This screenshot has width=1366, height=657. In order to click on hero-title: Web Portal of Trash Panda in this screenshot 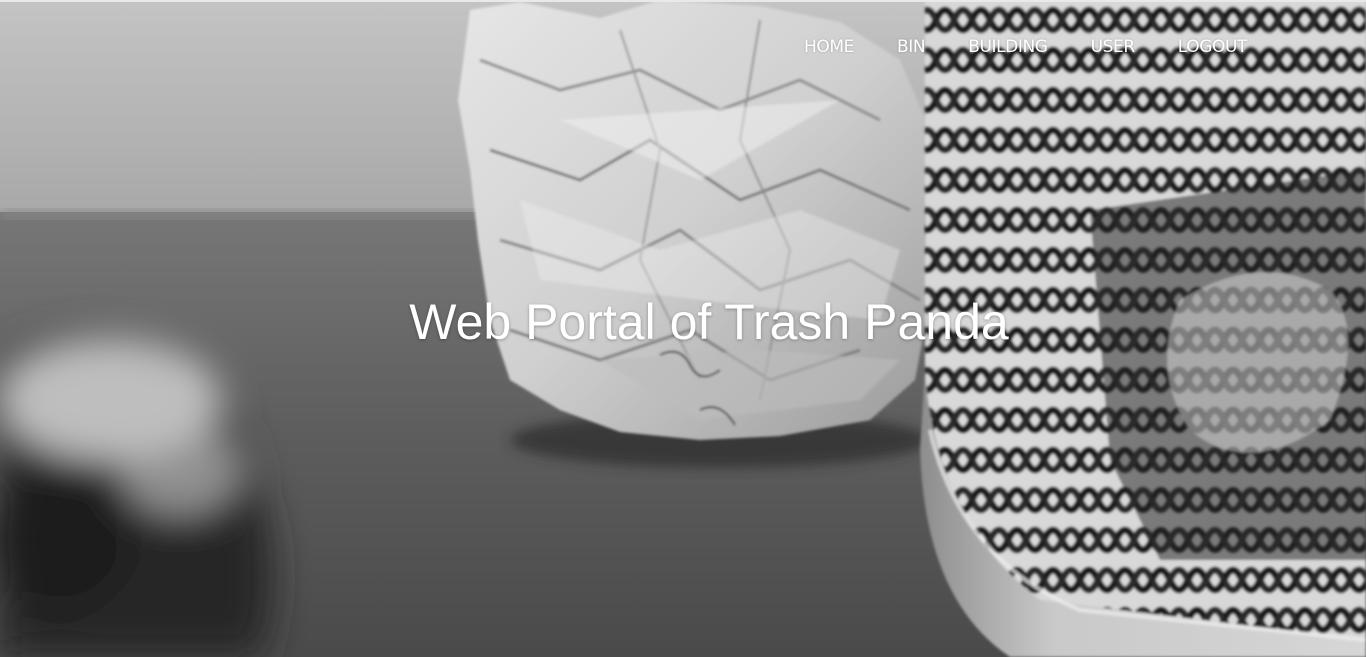, I will do `click(709, 322)`.